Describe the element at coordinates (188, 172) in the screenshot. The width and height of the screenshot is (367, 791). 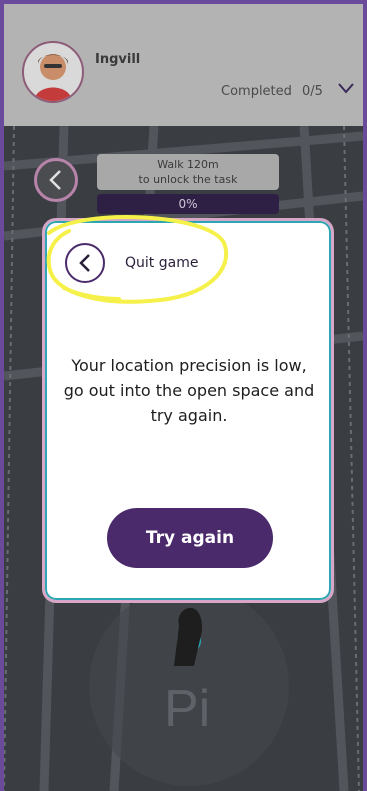
I see `walk-task-card: Walk 120m to unlock the task` at that location.